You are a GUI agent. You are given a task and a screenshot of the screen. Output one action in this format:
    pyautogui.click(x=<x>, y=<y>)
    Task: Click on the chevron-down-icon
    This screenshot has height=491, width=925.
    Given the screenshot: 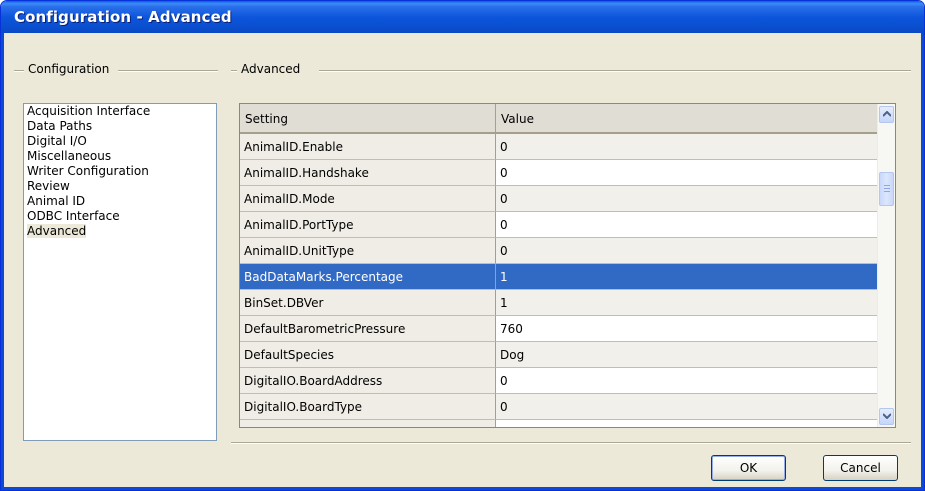 What is the action you would take?
    pyautogui.click(x=887, y=416)
    